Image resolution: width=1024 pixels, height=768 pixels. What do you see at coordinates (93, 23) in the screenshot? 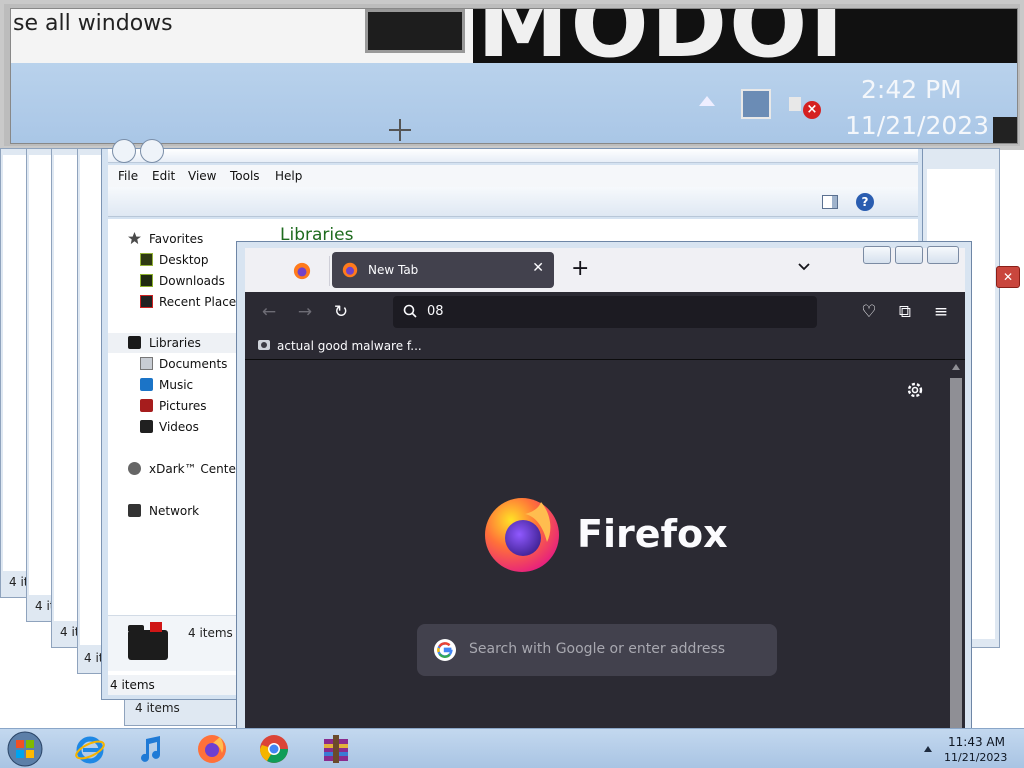
I see `magnified-menu-text: se all windows` at bounding box center [93, 23].